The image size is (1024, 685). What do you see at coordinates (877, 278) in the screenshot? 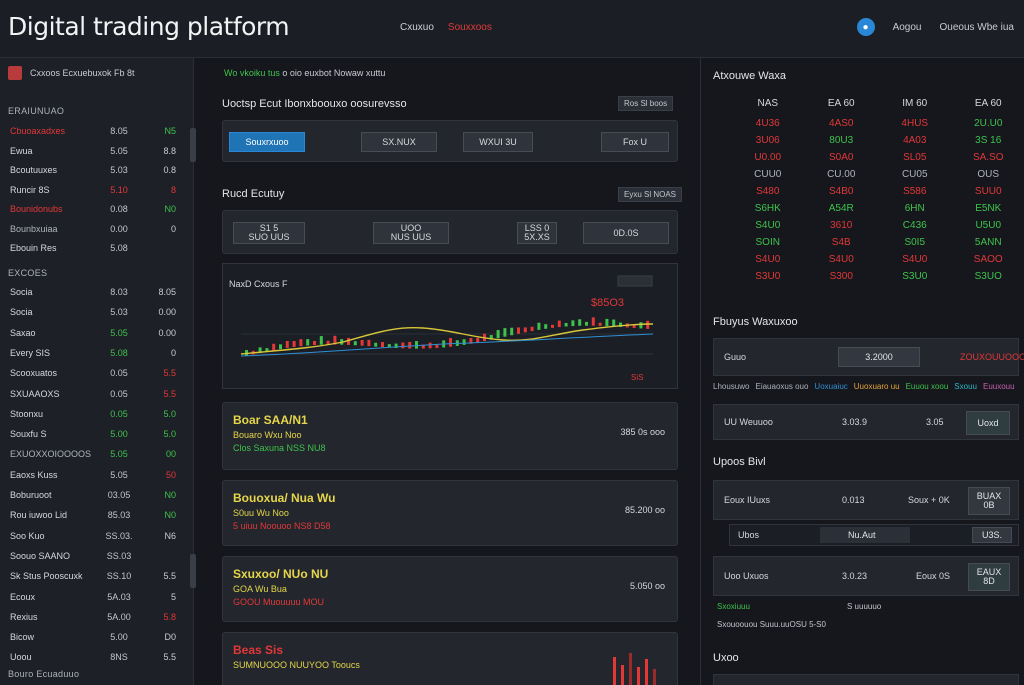
I see `matrix-row: S3U0 S300 S3U0 S3UO` at bounding box center [877, 278].